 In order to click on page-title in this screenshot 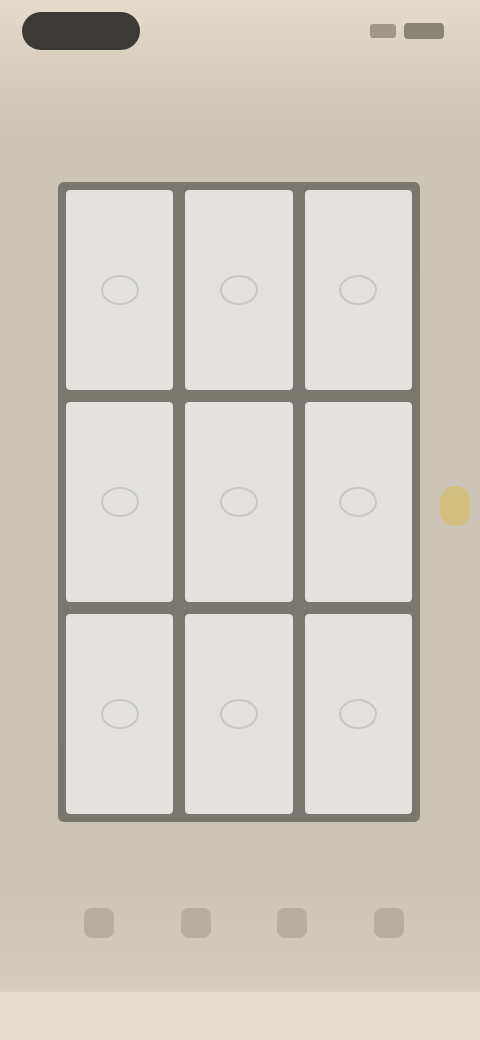, I will do `click(240, 135)`.